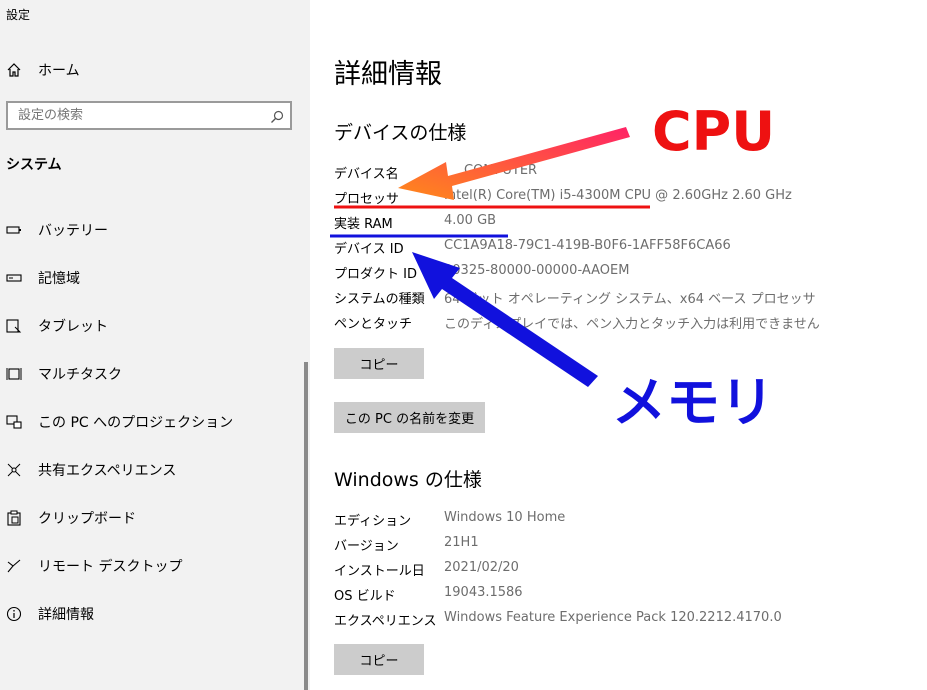  What do you see at coordinates (481, 567) in the screenshot?
I see `spec-value: 2021/02/20` at bounding box center [481, 567].